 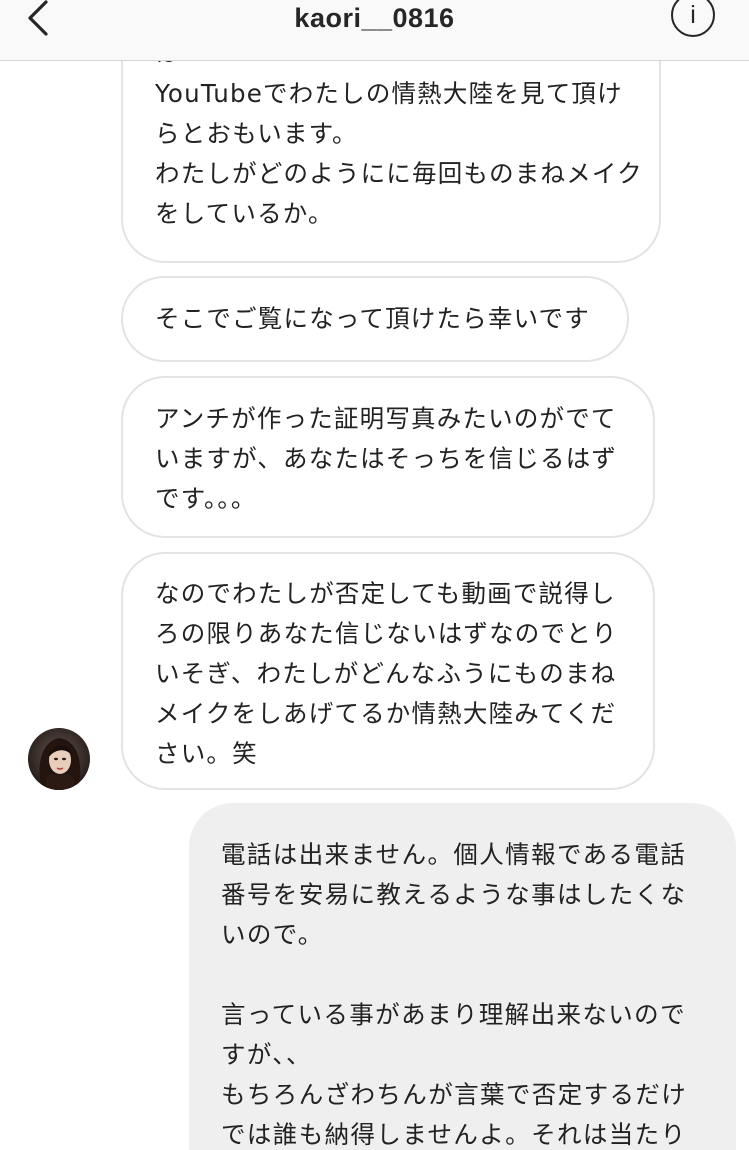 I want to click on chat-title: kaori__0816, so click(x=374, y=20).